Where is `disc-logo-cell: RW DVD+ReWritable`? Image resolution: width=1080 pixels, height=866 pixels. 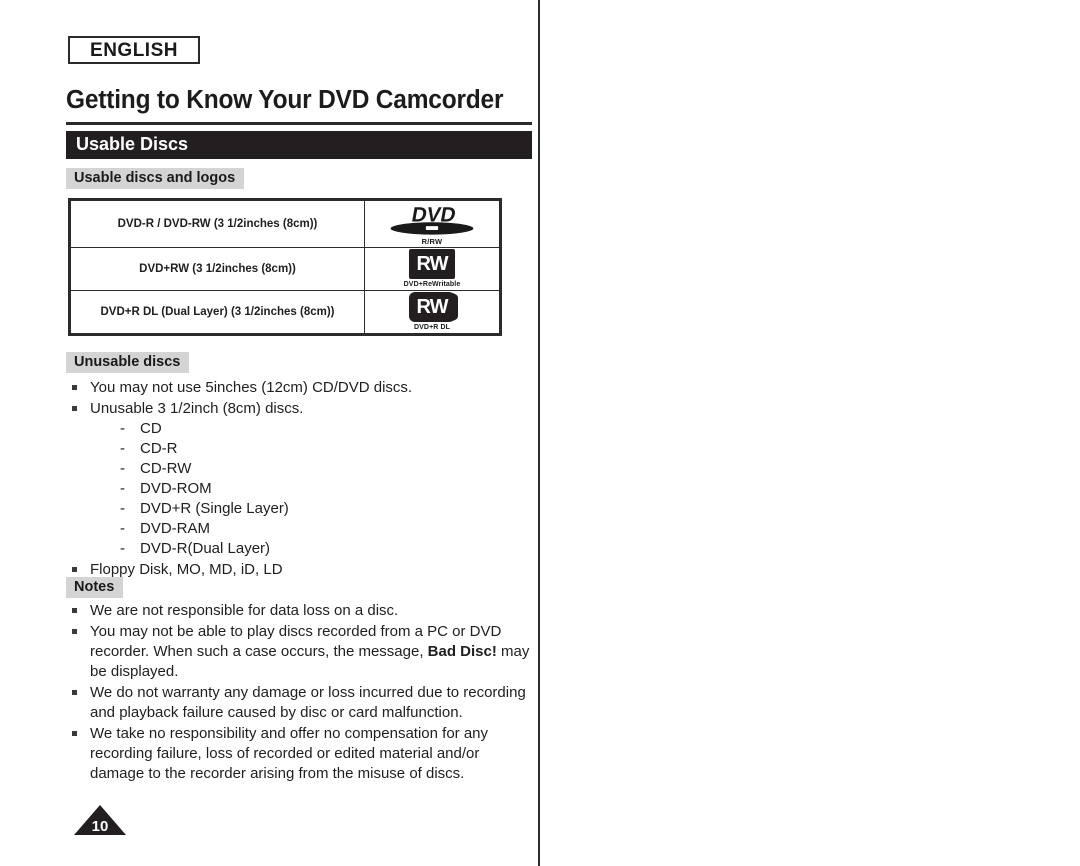
disc-logo-cell: RW DVD+ReWritable is located at coordinates (432, 268).